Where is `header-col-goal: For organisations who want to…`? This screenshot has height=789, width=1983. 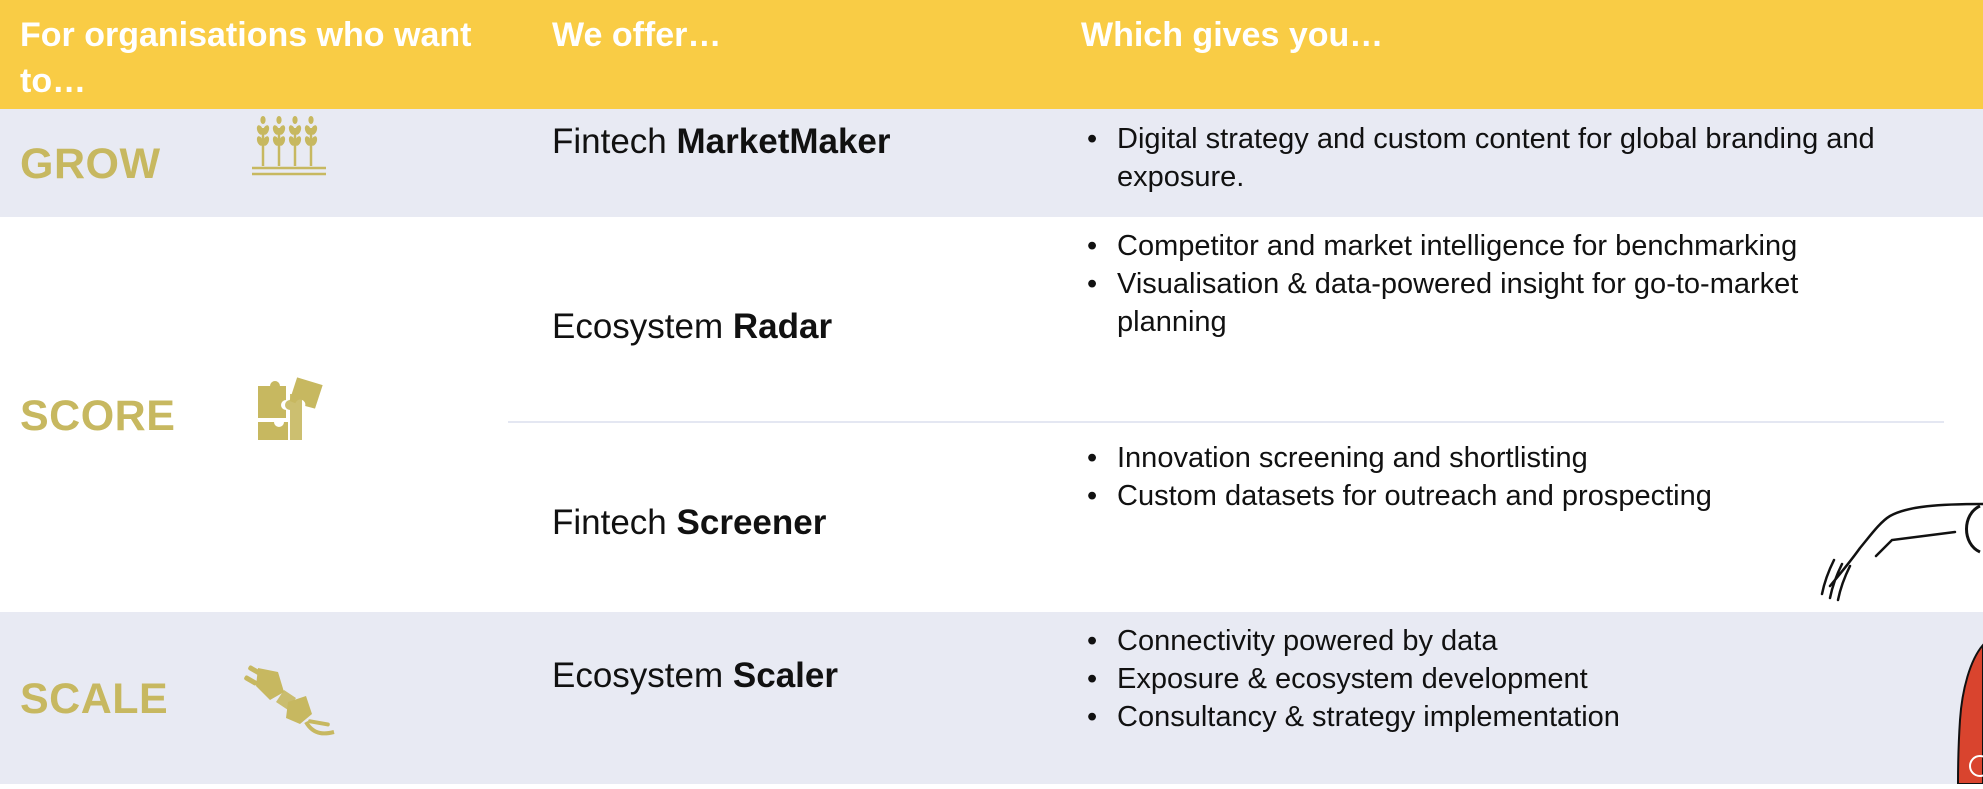 header-col-goal: For organisations who want to… is located at coordinates (246, 58).